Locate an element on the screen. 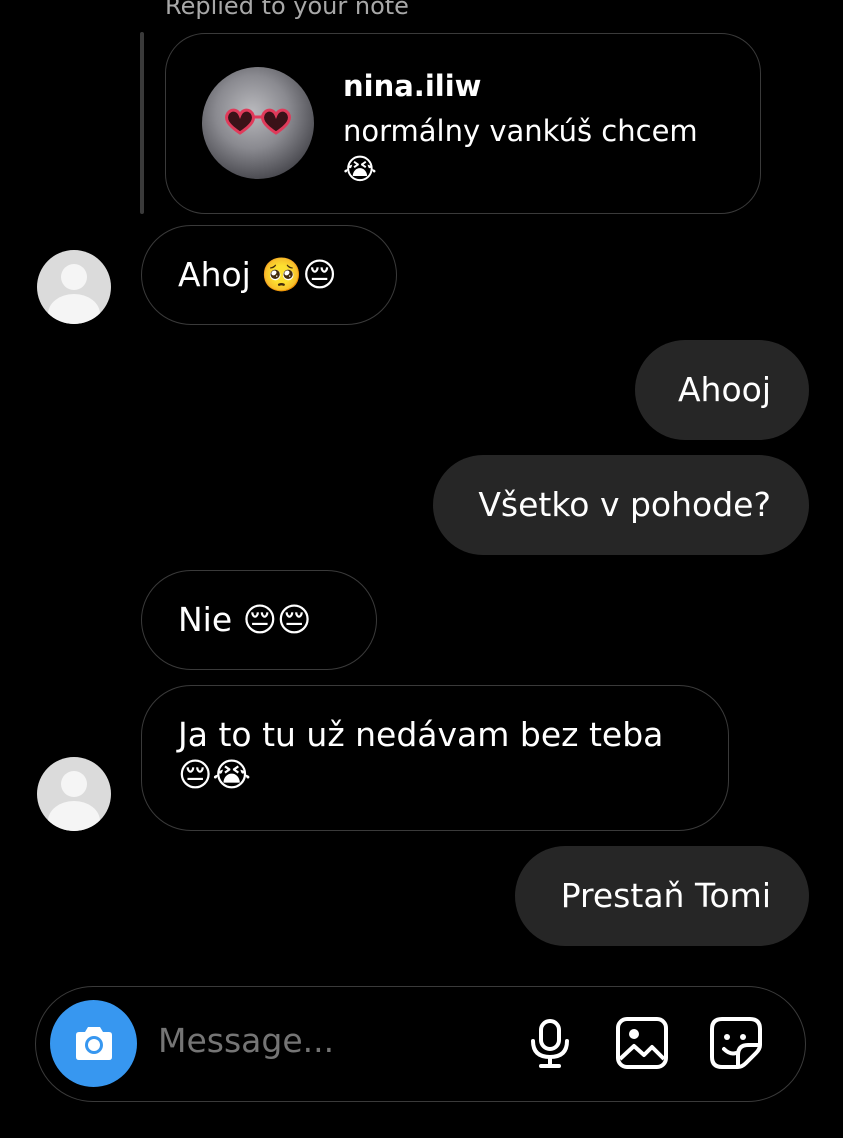 The width and height of the screenshot is (843, 1138). message-incoming: Nie 😔😔 is located at coordinates (259, 620).